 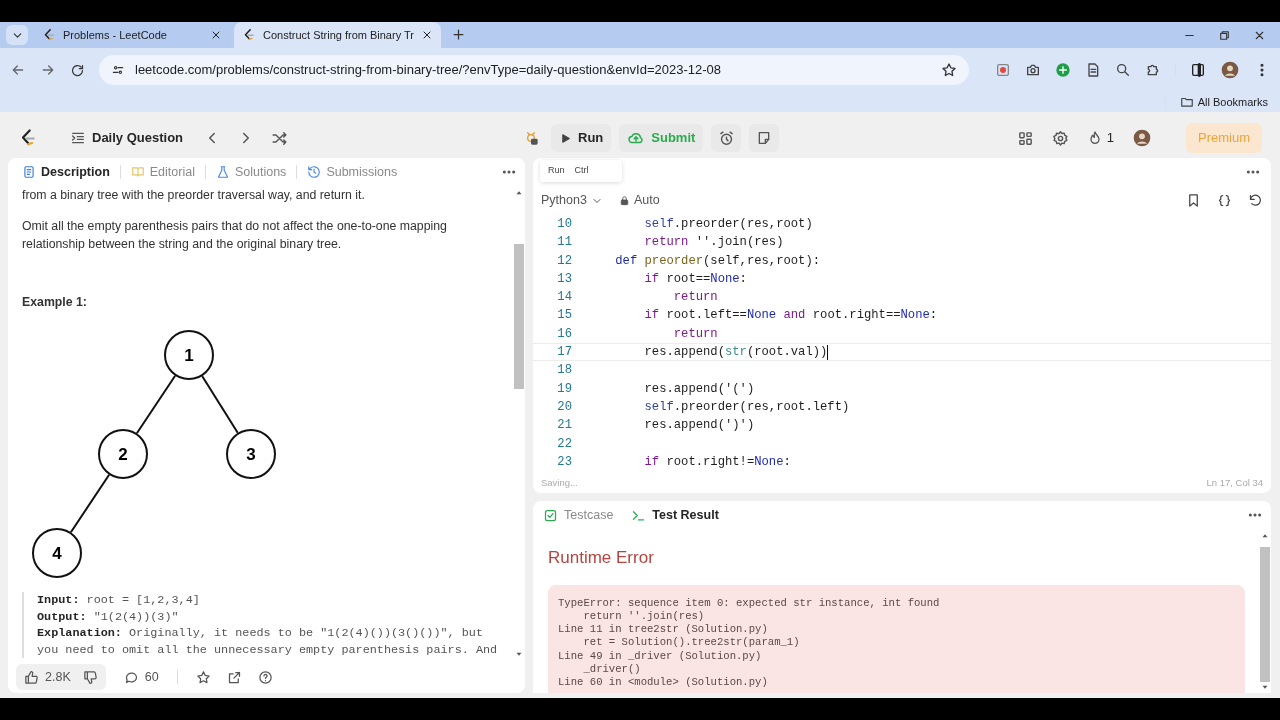 What do you see at coordinates (581, 171) in the screenshot?
I see `tooltip: Run Ctrl` at bounding box center [581, 171].